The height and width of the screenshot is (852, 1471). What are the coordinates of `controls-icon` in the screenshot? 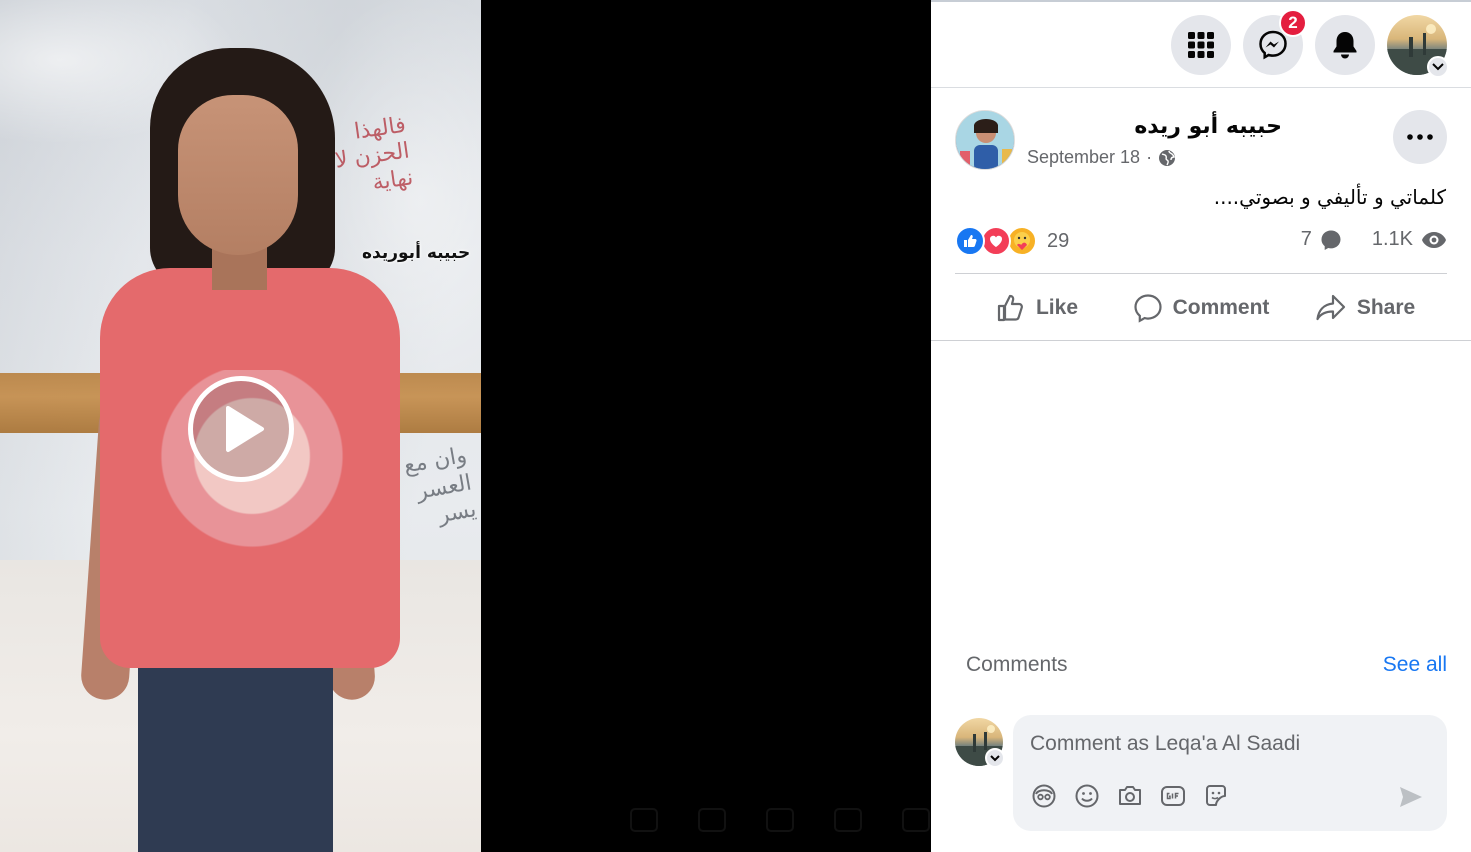 It's located at (644, 820).